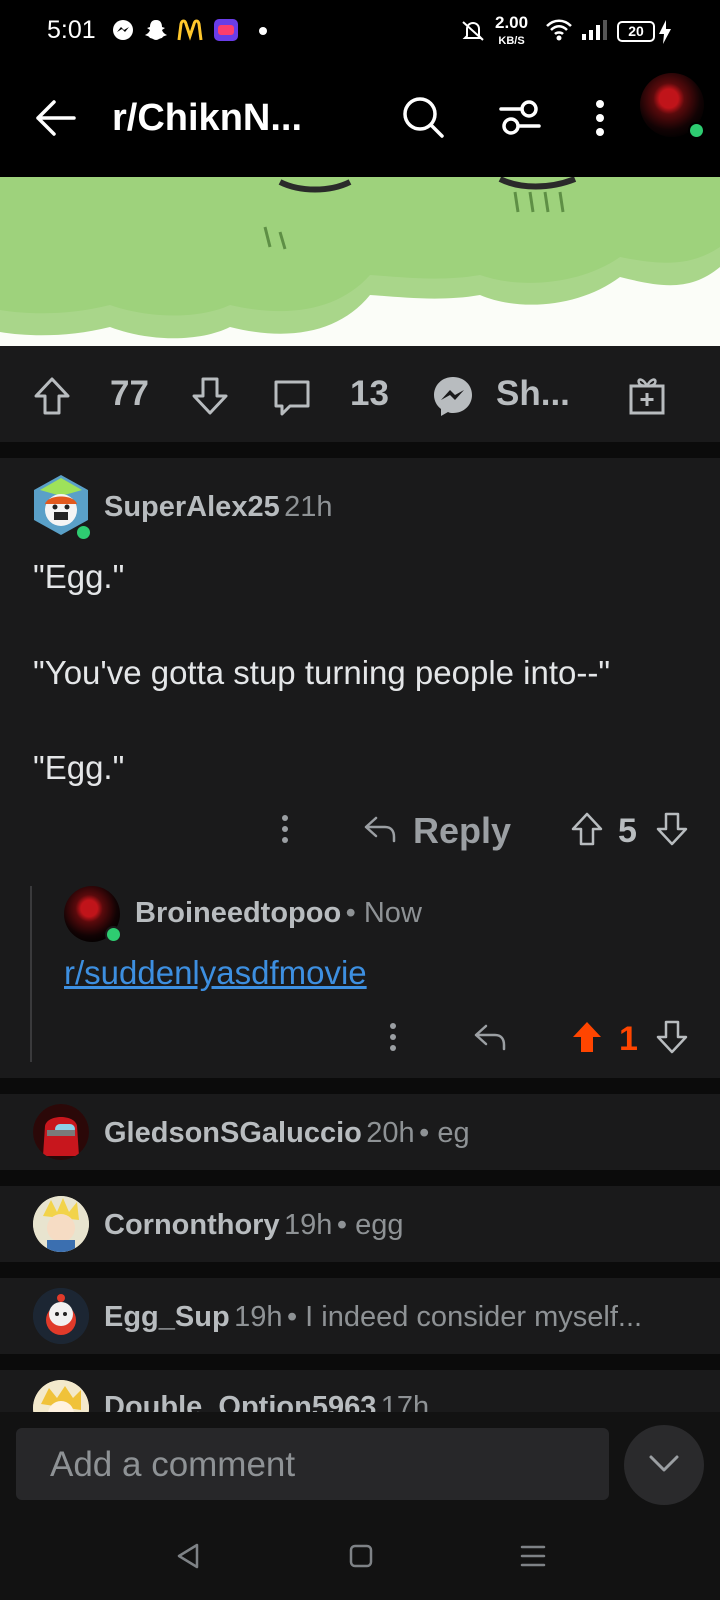 The height and width of the screenshot is (1600, 720). What do you see at coordinates (383, 913) in the screenshot?
I see `reply-time: • Now` at bounding box center [383, 913].